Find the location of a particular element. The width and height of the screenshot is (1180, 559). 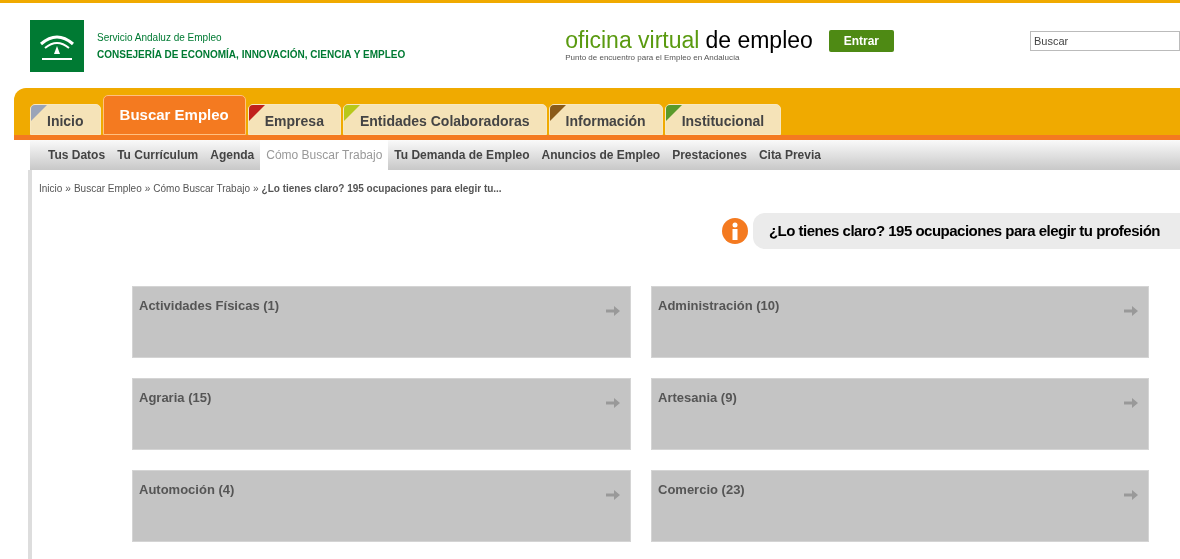

breadcrumb-link: Inicio is located at coordinates (51, 188).